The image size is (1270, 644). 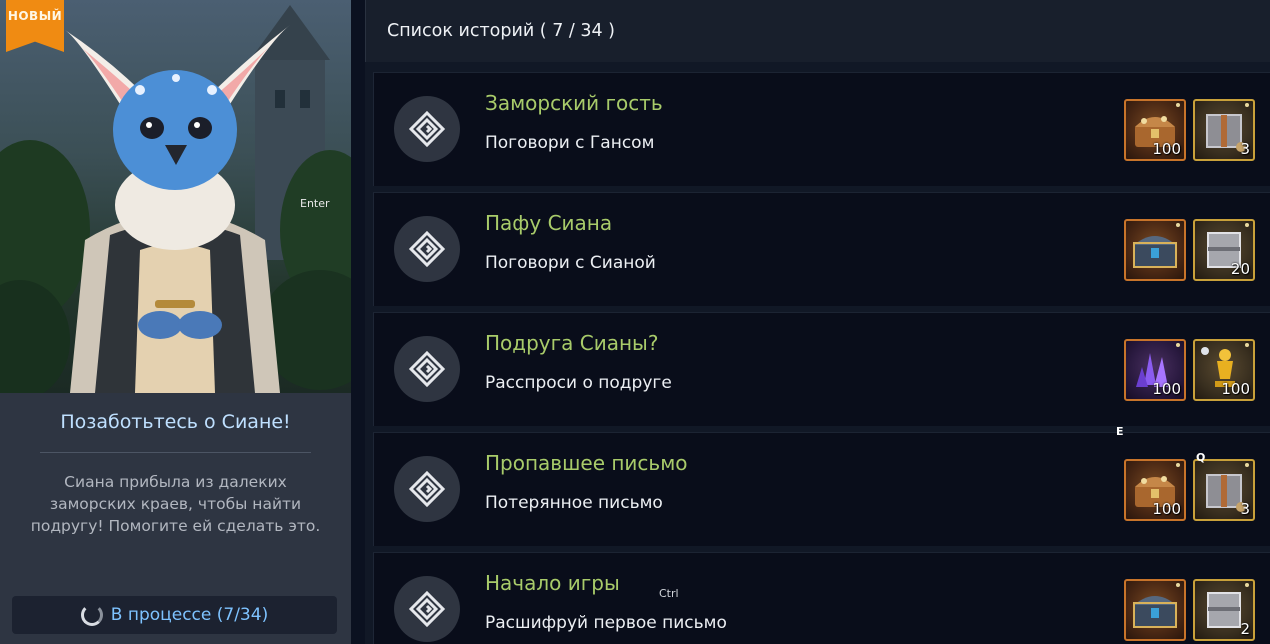 I want to click on new-badge-label: НОВЫЙ, so click(x=35, y=16).